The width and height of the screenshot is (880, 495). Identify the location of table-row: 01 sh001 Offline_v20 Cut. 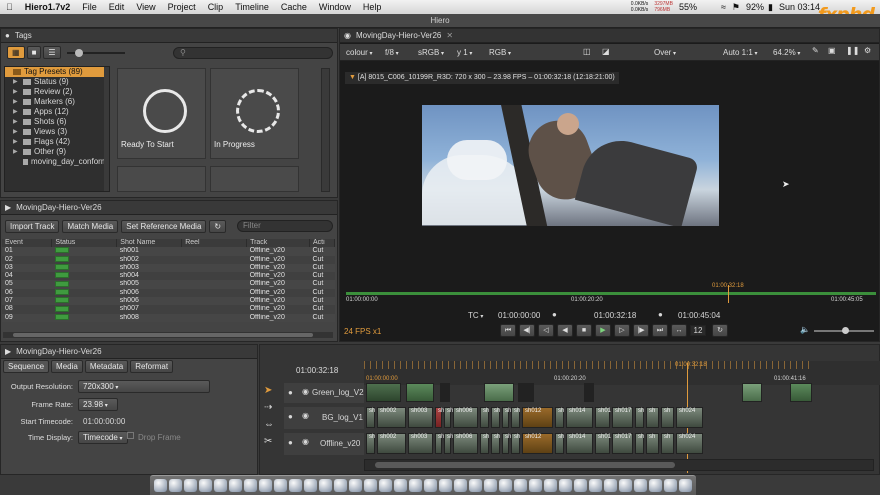
(168, 251).